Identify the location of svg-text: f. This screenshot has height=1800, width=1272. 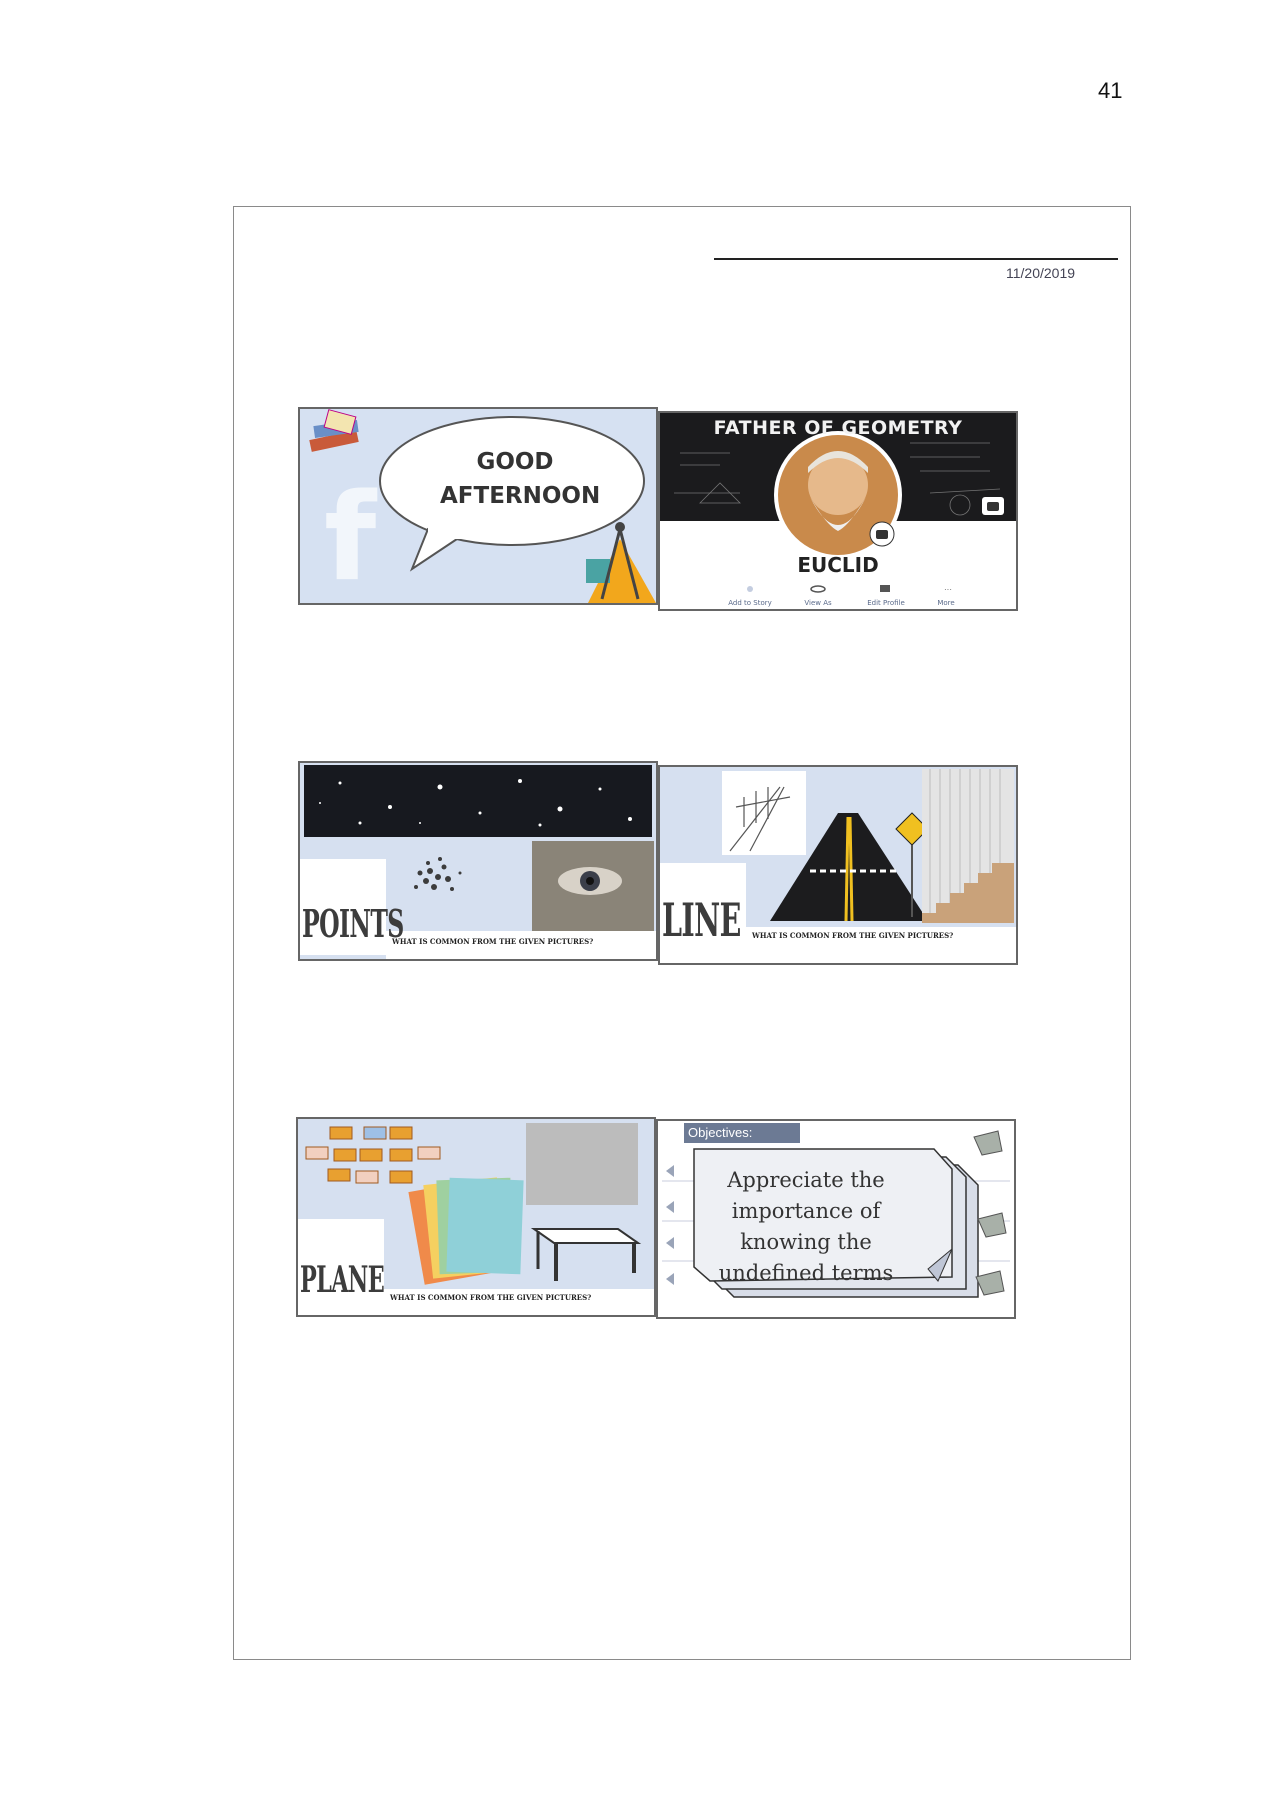
(351, 536).